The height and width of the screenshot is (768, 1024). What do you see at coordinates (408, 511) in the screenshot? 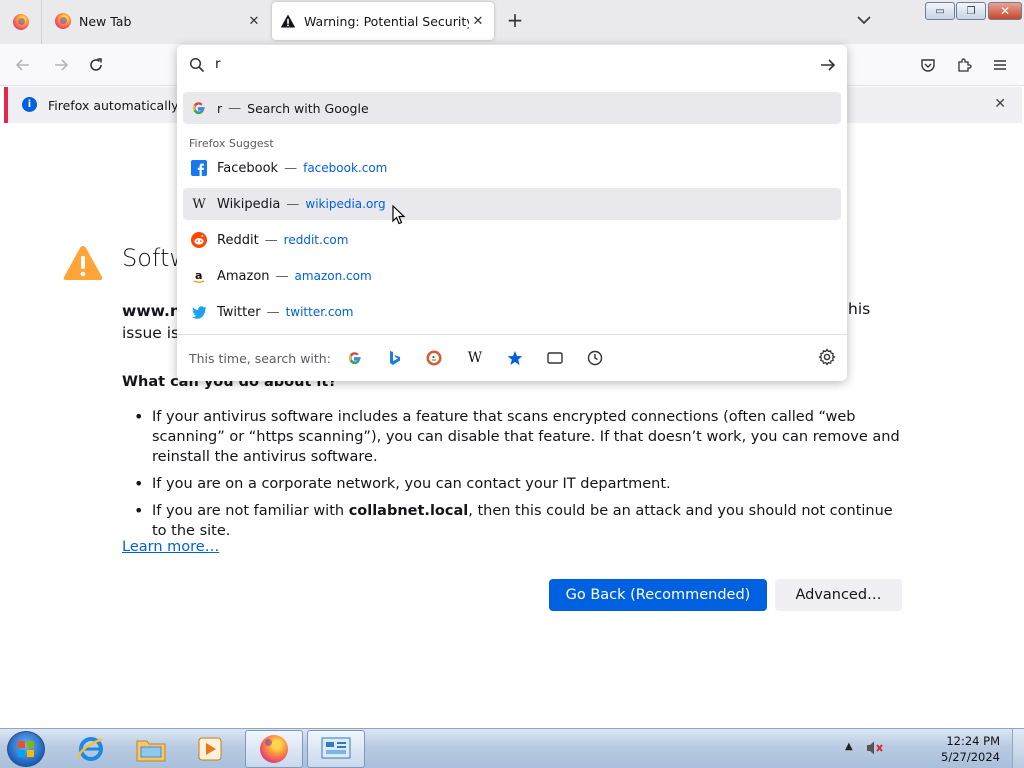
I see `domain-name: collabnet.local` at bounding box center [408, 511].